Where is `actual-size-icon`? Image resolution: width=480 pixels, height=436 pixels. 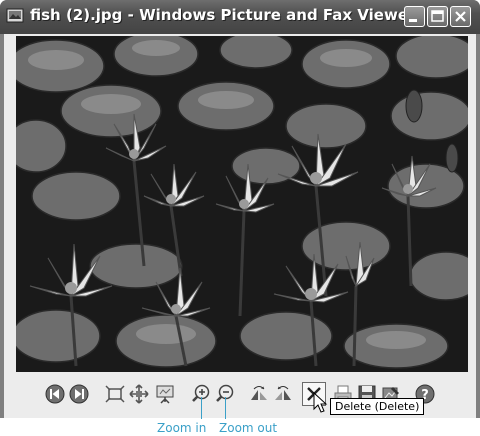 actual-size-icon is located at coordinates (139, 394).